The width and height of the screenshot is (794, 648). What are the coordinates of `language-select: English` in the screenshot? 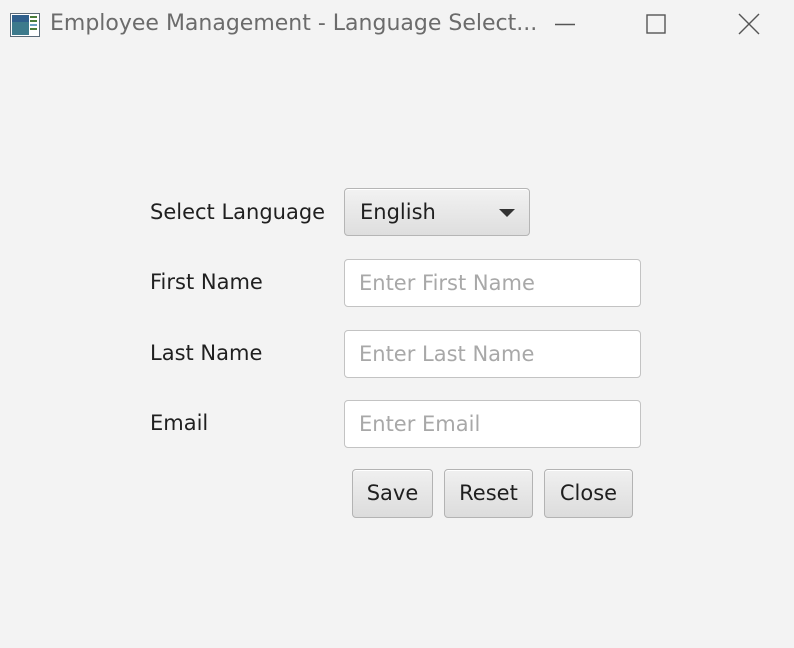 It's located at (437, 212).